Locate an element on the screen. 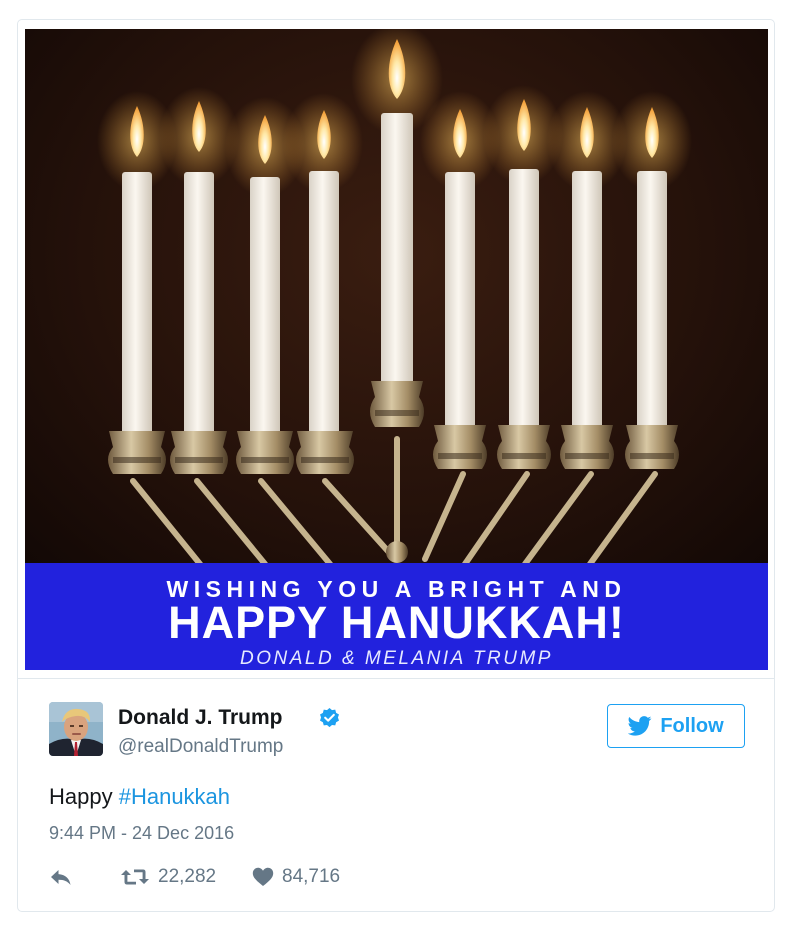 This screenshot has width=799, height=934. retweet-count: 22,282 is located at coordinates (187, 876).